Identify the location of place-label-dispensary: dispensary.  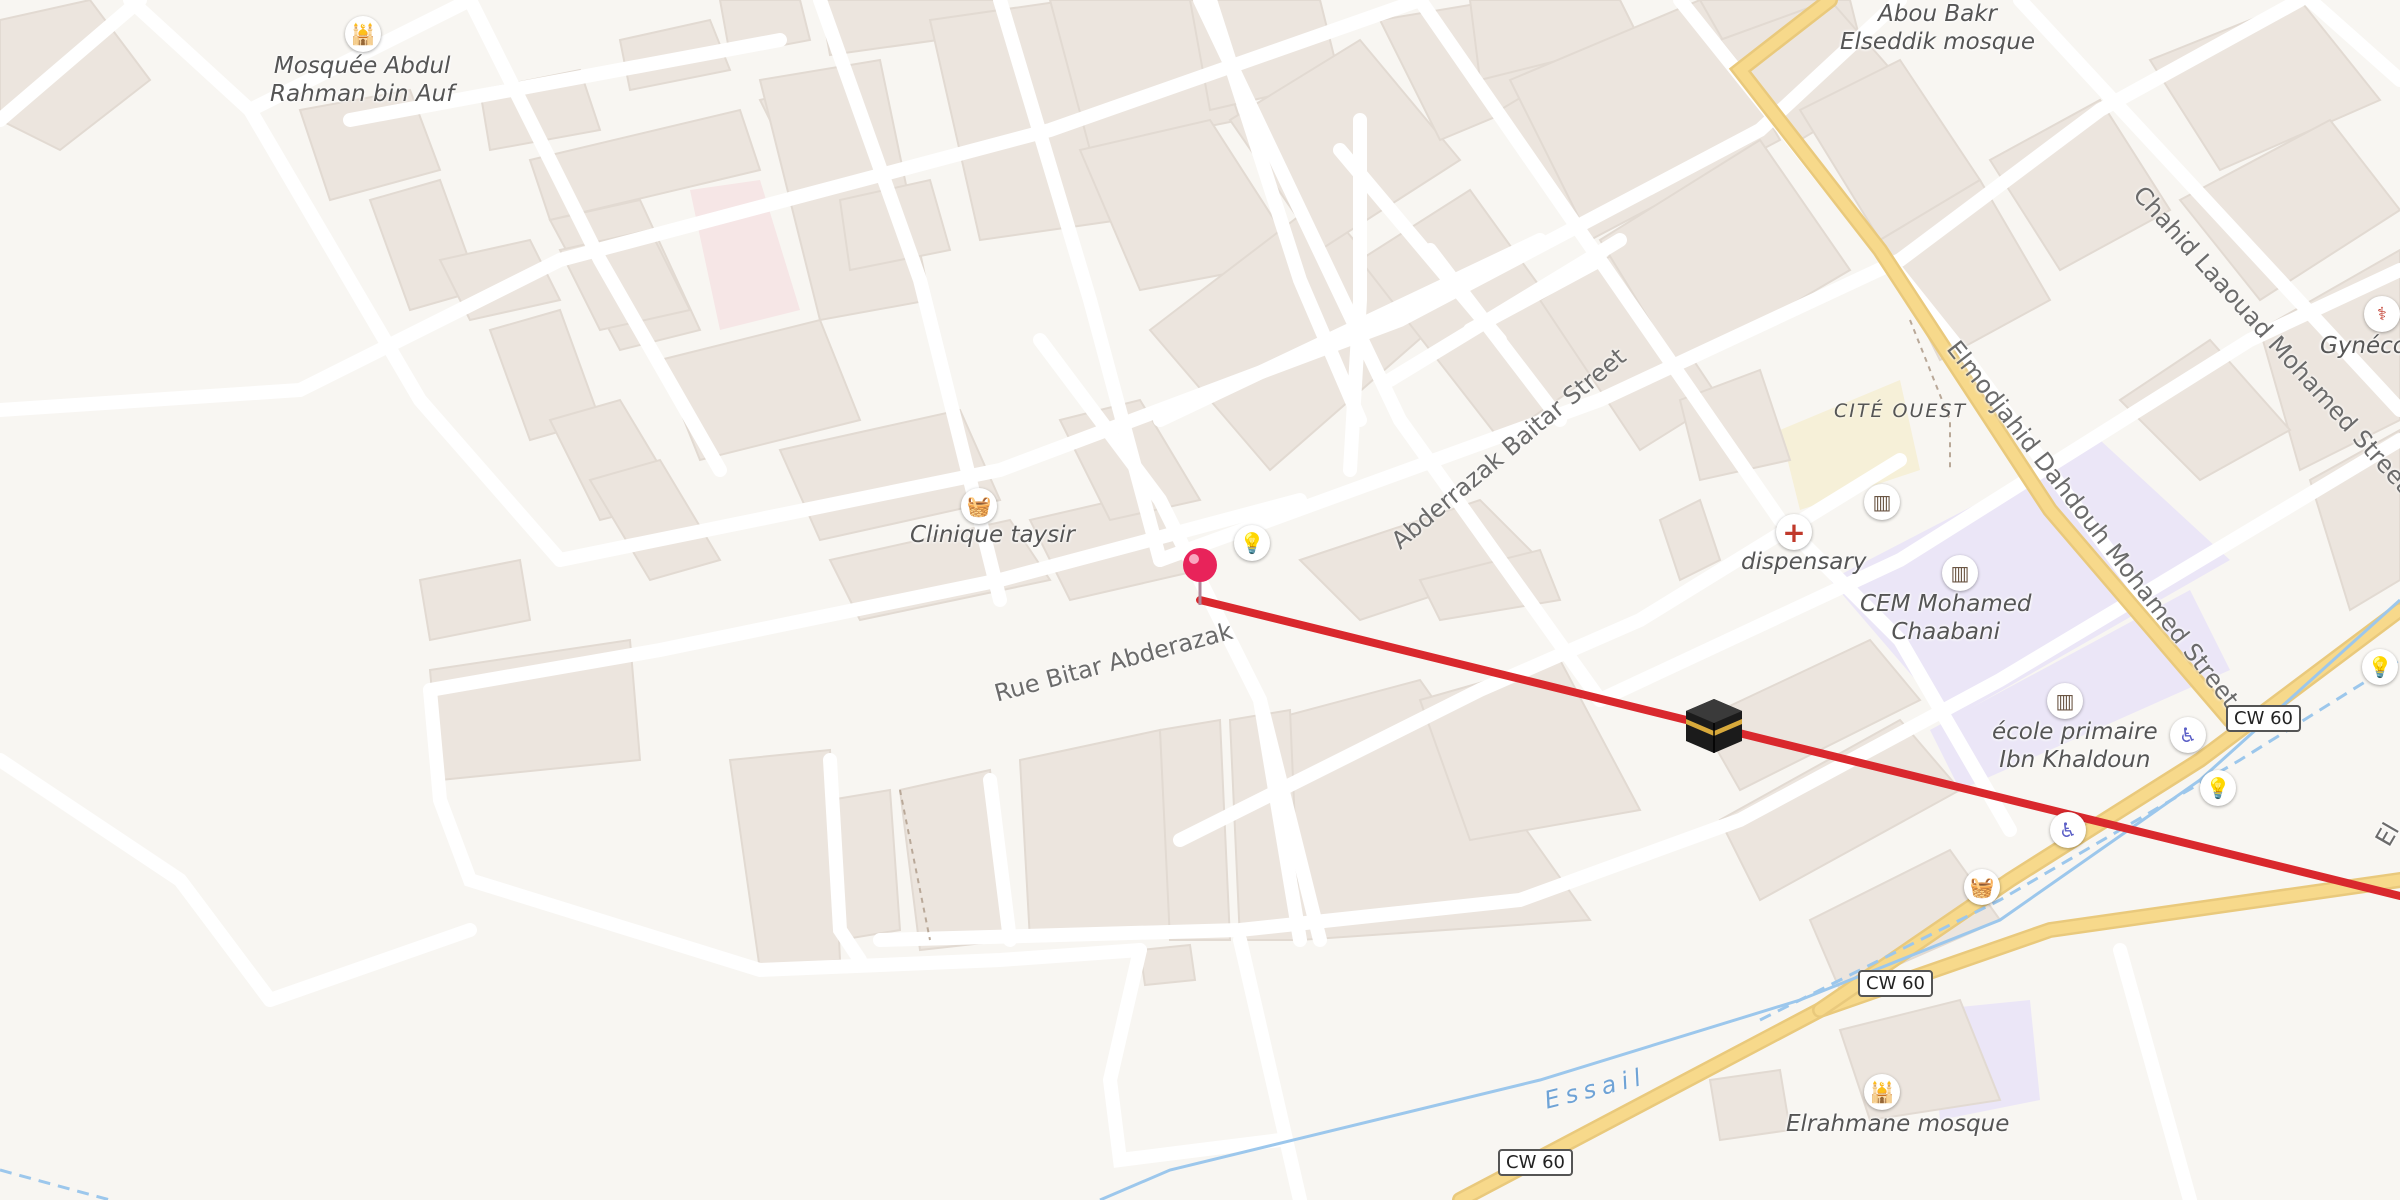
(1804, 562).